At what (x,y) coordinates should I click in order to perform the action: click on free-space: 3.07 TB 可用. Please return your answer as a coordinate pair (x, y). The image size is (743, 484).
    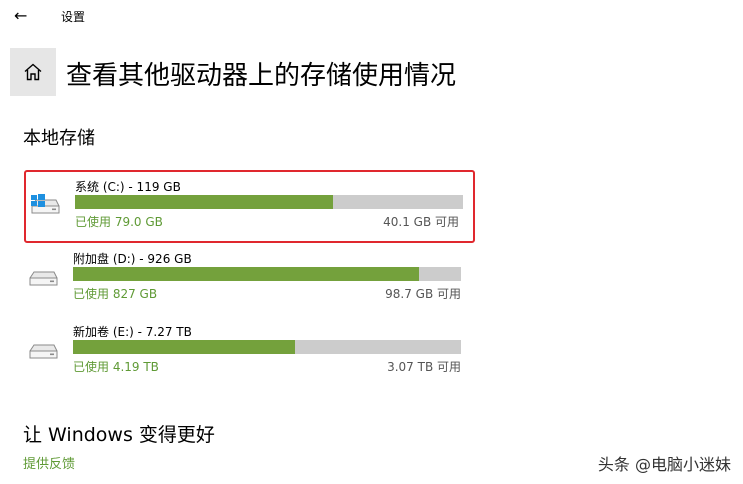
    Looking at the image, I should click on (424, 367).